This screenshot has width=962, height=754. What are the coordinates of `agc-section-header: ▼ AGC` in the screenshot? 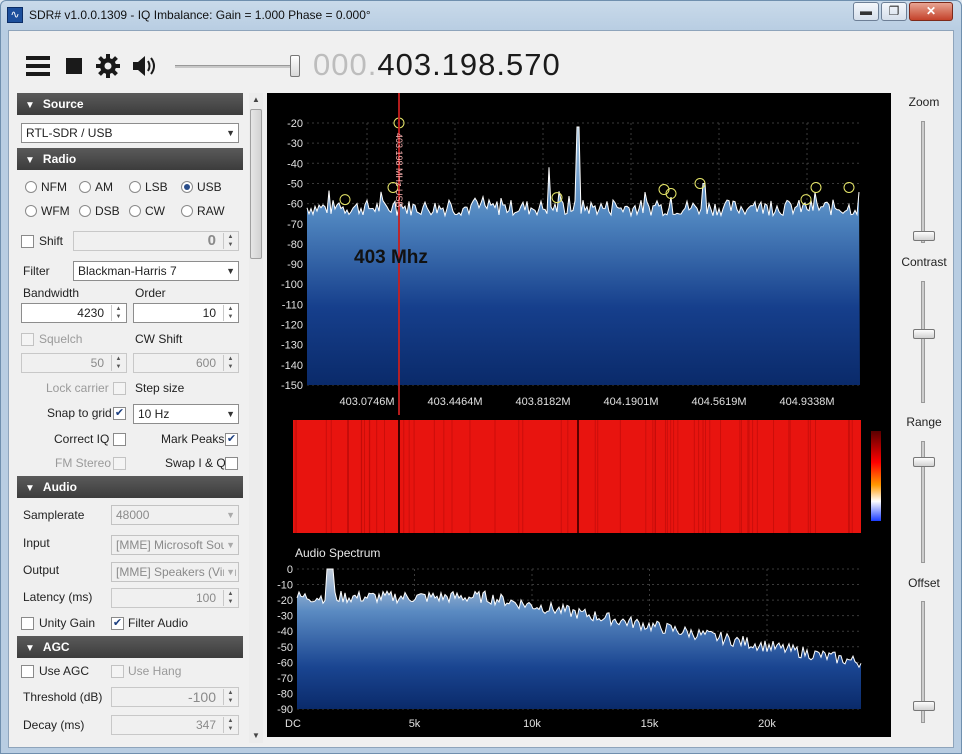 It's located at (130, 647).